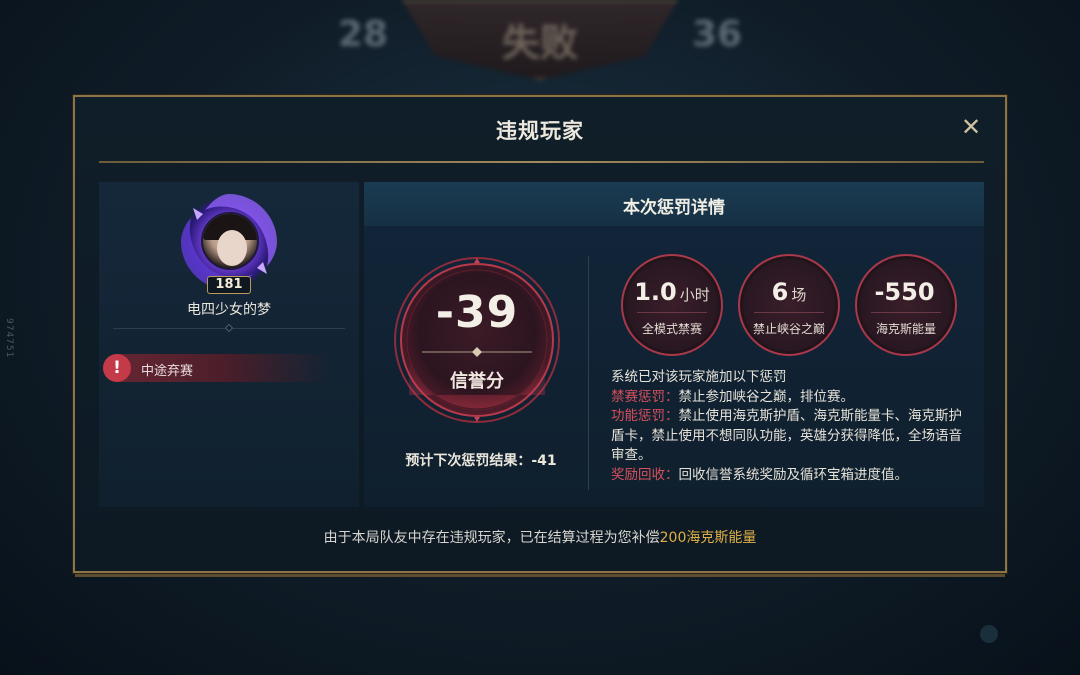 The height and width of the screenshot is (675, 1080). Describe the element at coordinates (671, 329) in the screenshot. I see `stat-label: 全模式禁赛` at that location.